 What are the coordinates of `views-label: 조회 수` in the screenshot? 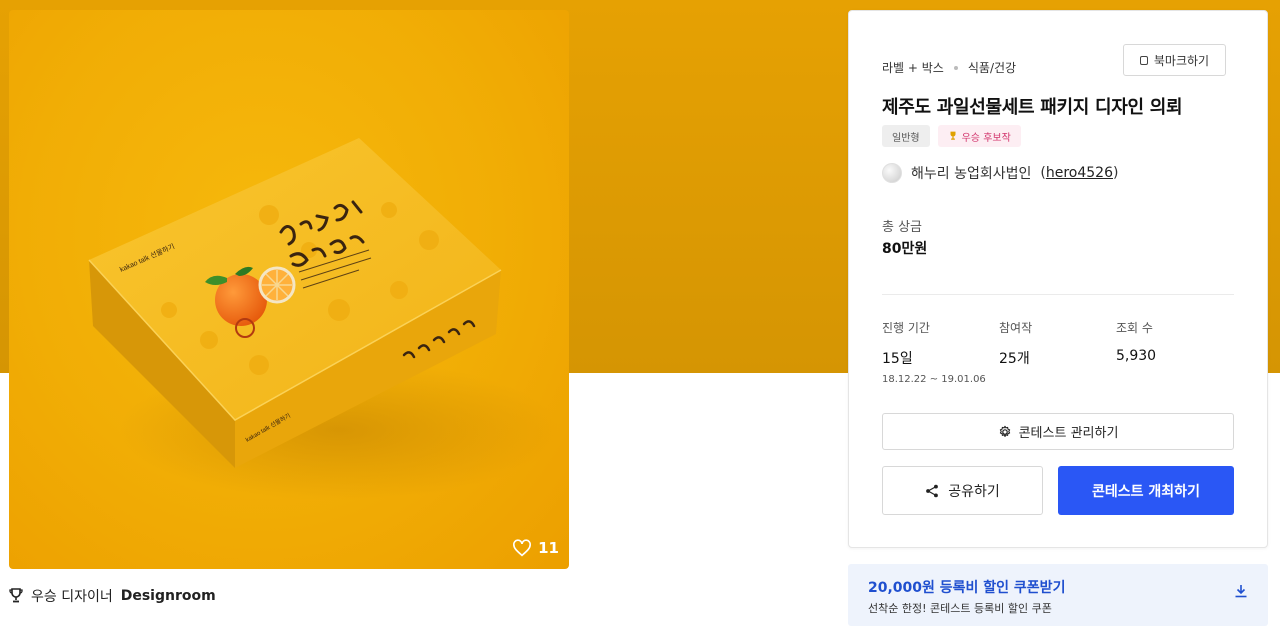 It's located at (1134, 328).